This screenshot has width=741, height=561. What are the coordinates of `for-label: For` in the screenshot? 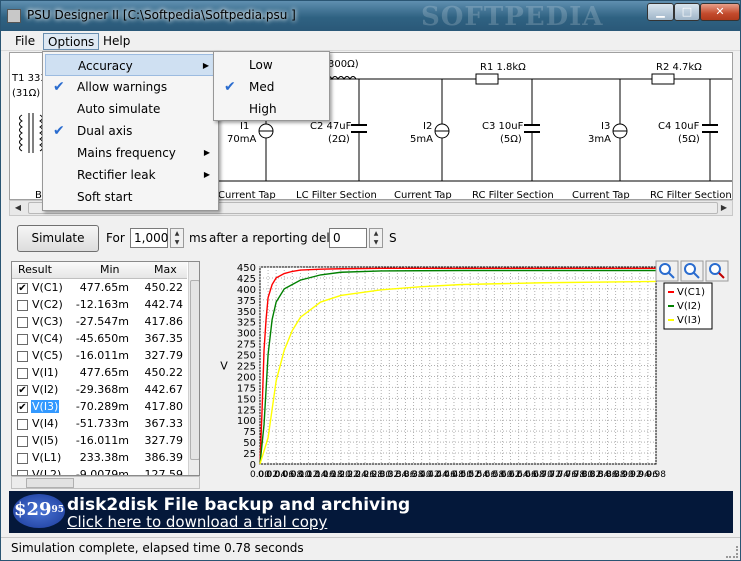 It's located at (115, 238).